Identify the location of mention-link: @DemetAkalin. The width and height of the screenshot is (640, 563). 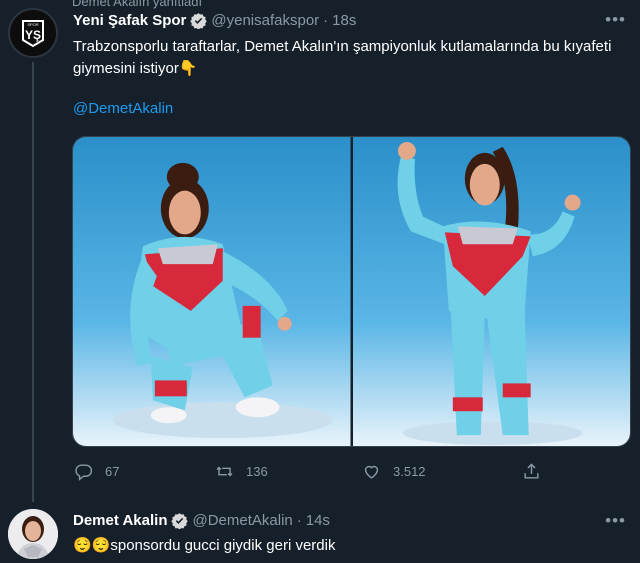
(123, 108).